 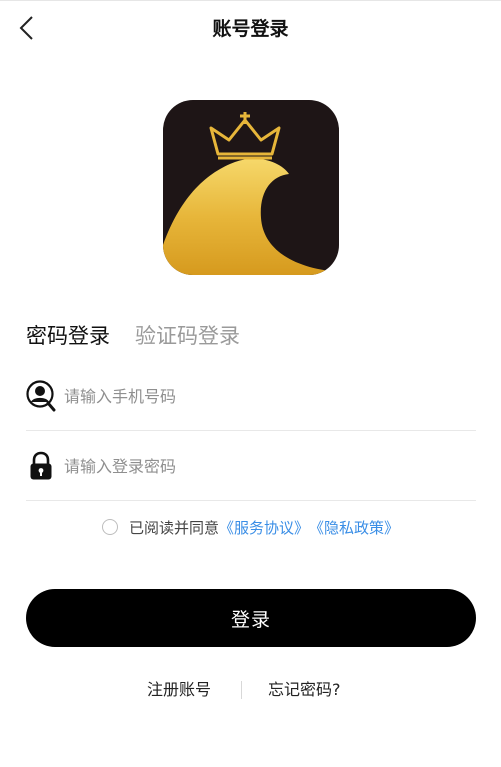 What do you see at coordinates (109, 527) in the screenshot?
I see `agreement-checkbox` at bounding box center [109, 527].